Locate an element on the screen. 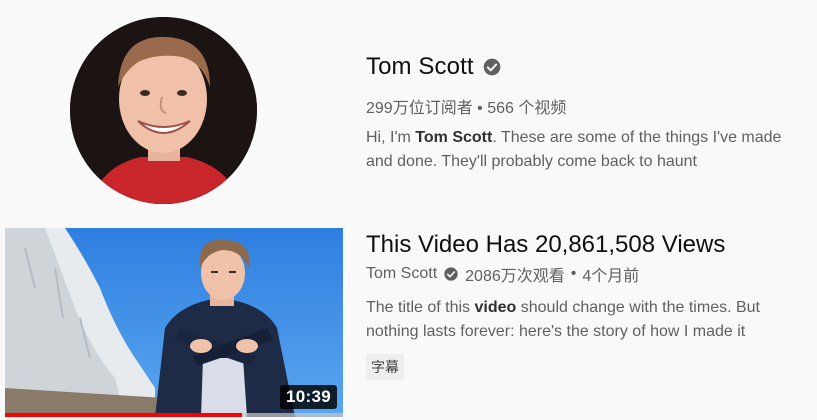 This screenshot has height=420, width=817. watch-progress-fill is located at coordinates (123, 415).